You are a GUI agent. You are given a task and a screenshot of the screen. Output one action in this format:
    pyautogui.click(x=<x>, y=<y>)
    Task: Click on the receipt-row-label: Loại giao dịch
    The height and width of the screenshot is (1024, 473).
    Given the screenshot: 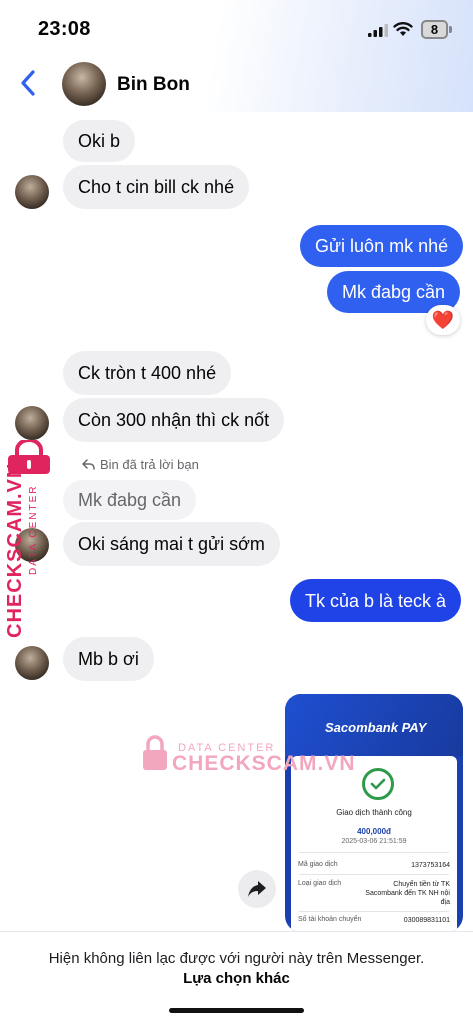 What is the action you would take?
    pyautogui.click(x=320, y=883)
    